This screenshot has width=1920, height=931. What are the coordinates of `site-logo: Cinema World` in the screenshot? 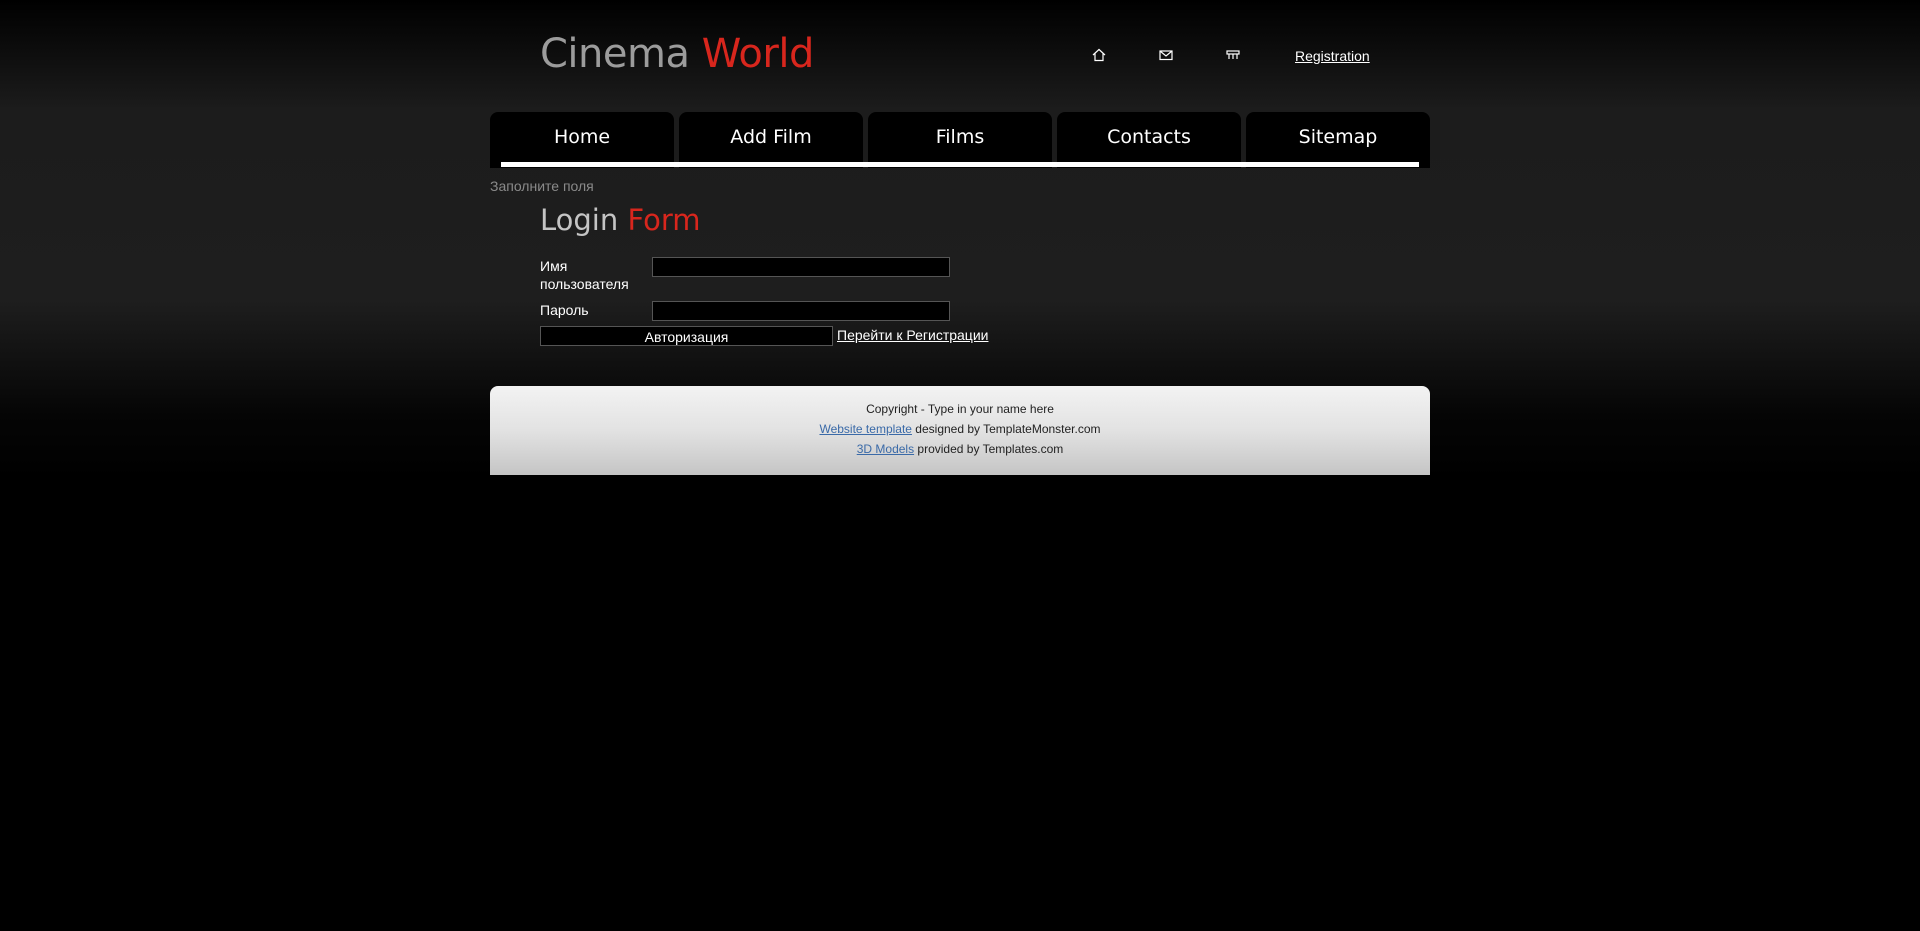 It's located at (677, 54).